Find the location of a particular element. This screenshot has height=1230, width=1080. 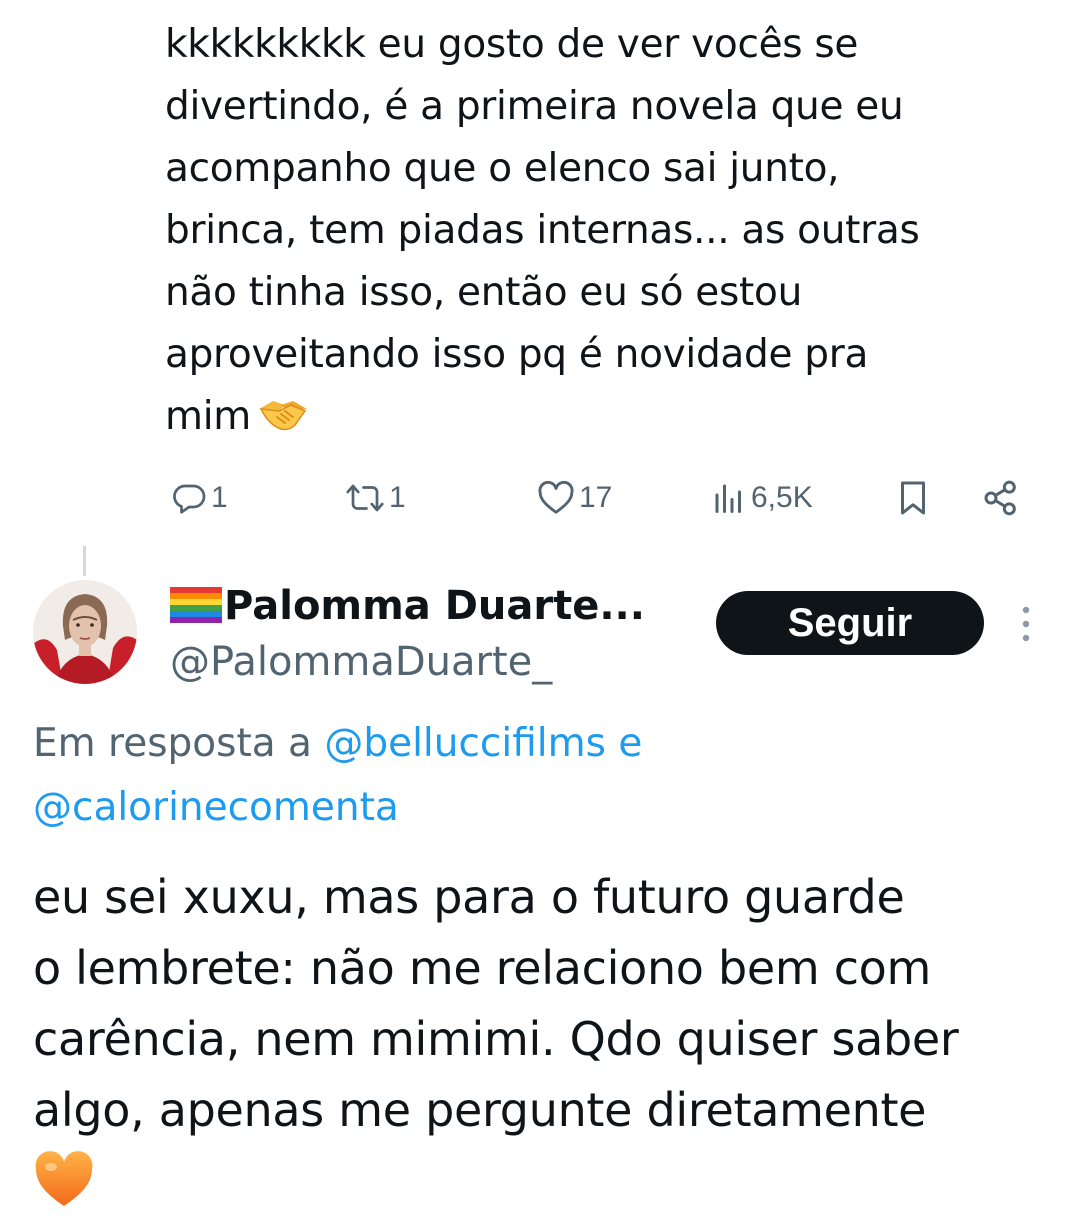

share-icon is located at coordinates (1000, 498).